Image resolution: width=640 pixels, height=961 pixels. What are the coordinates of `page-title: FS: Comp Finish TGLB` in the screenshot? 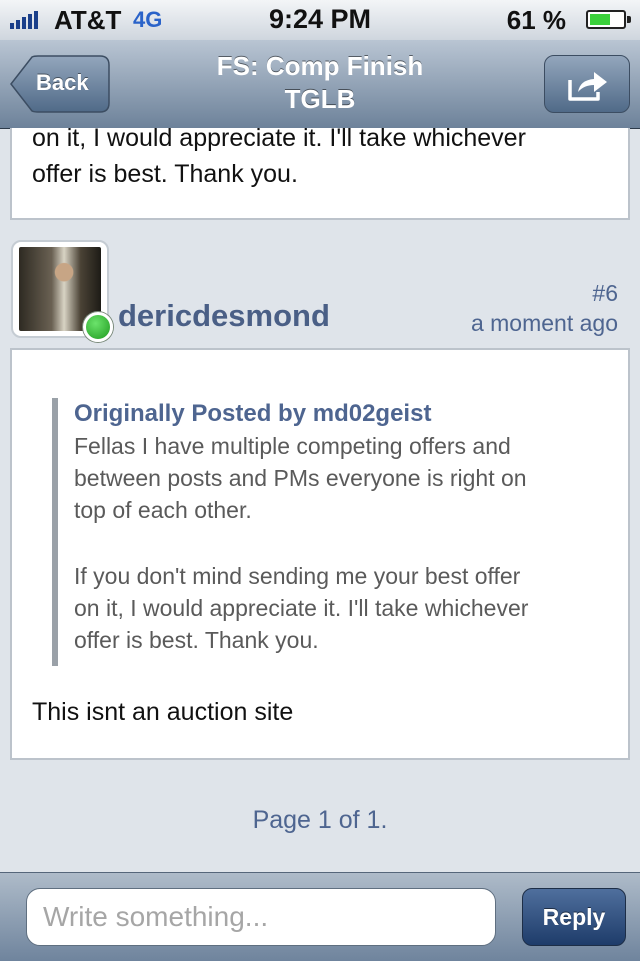 It's located at (320, 83).